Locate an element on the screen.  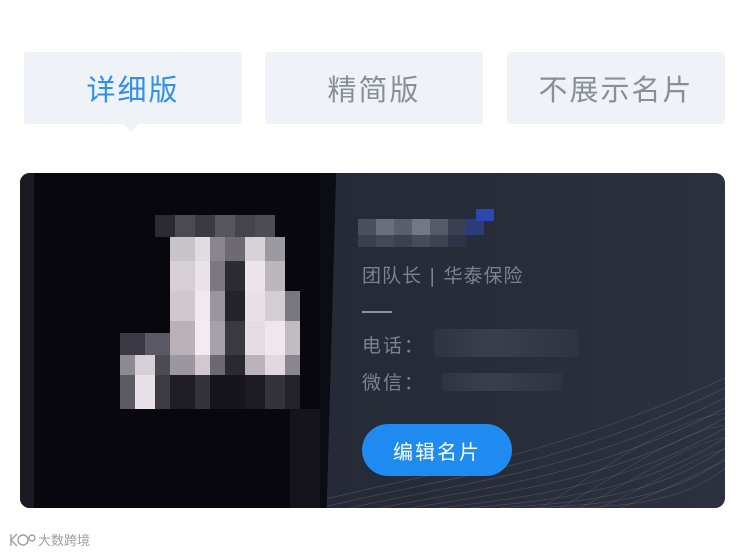
tab-detailed-label: 详细版 is located at coordinates (133, 90).